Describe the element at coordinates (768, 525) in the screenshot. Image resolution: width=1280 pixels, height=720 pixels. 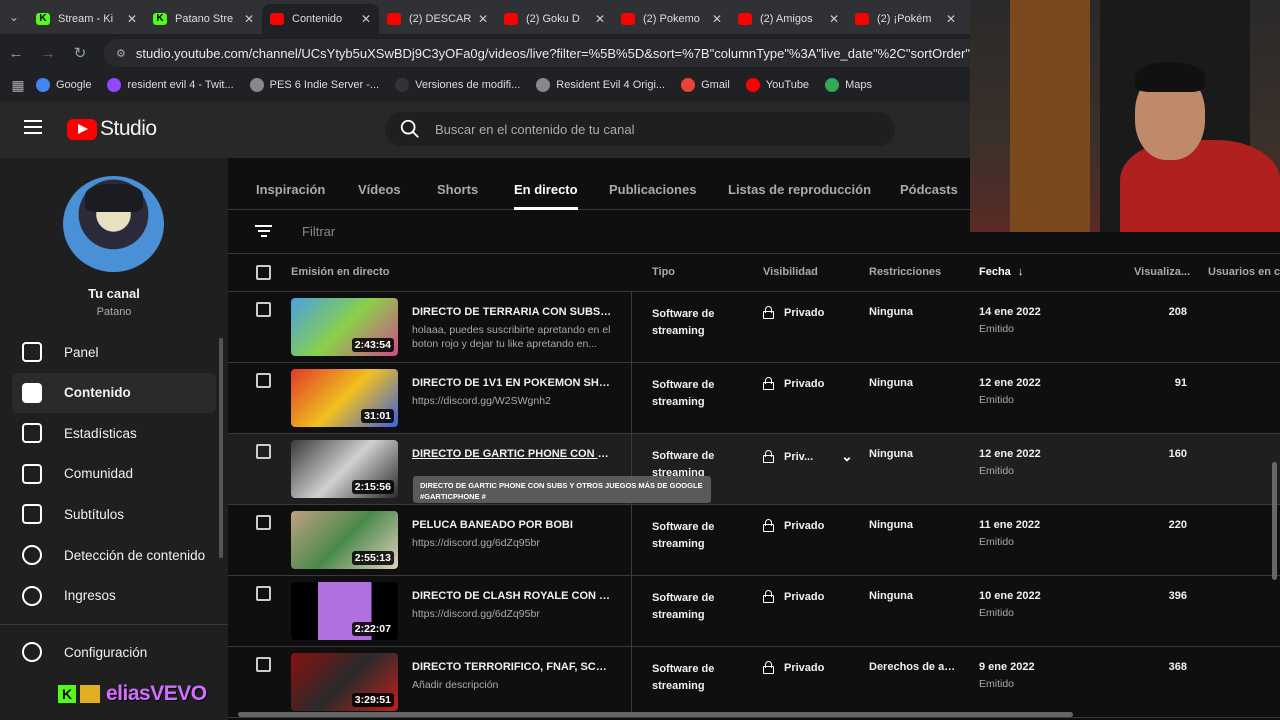
I see `lock-icon` at that location.